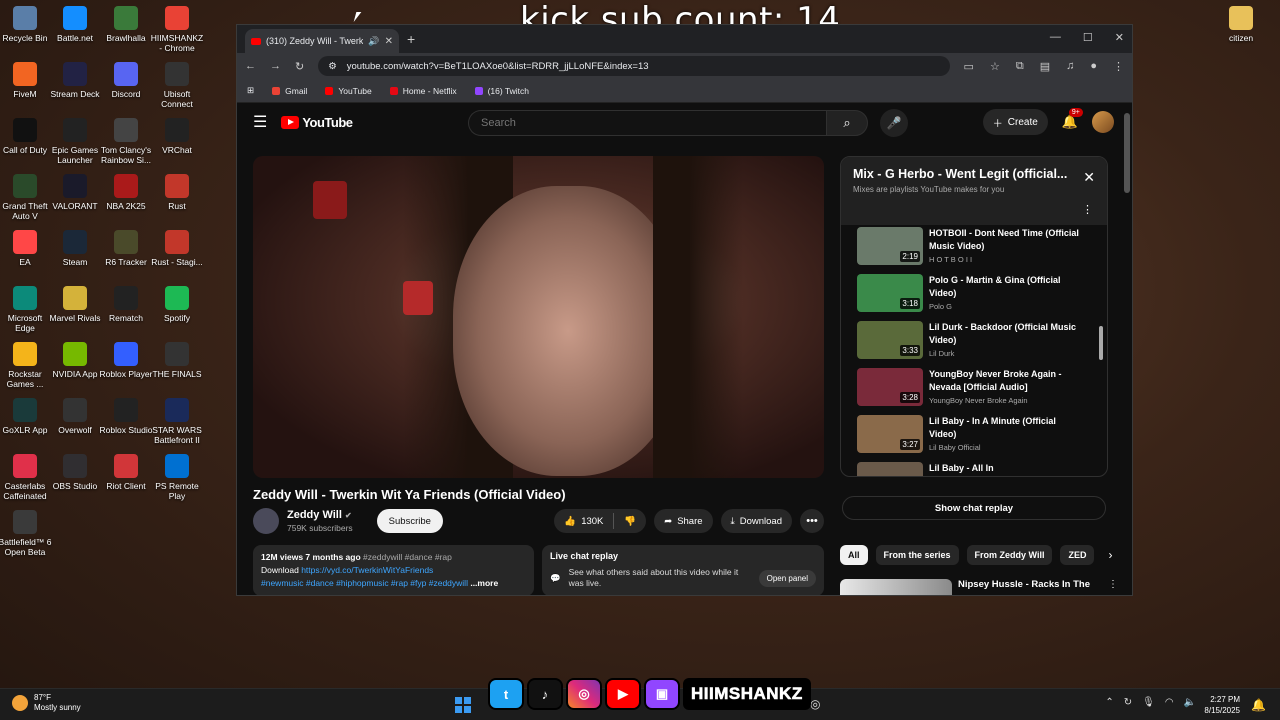 The width and height of the screenshot is (1280, 720). I want to click on desktop-icon: Steam, so click(75, 248).